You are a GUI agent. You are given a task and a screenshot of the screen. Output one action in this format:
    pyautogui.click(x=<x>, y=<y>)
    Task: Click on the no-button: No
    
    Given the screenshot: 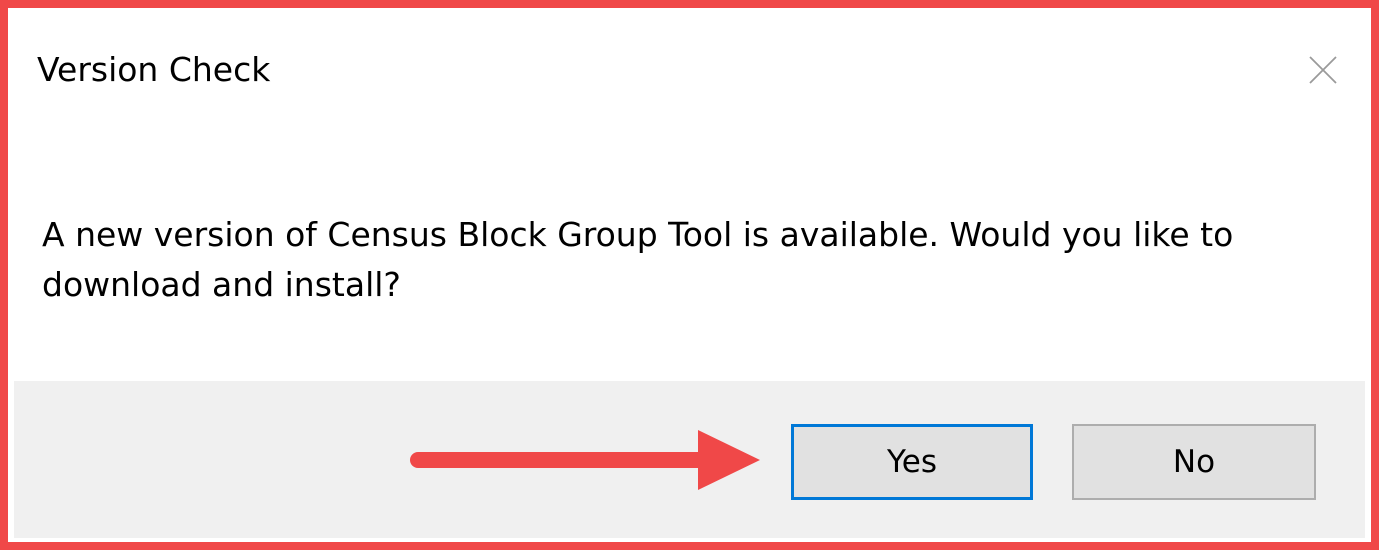 What is the action you would take?
    pyautogui.click(x=1194, y=462)
    